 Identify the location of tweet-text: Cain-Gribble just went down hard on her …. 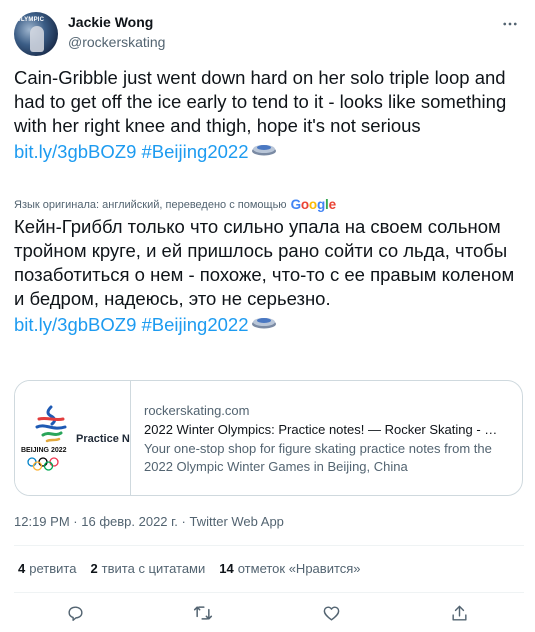
(264, 115).